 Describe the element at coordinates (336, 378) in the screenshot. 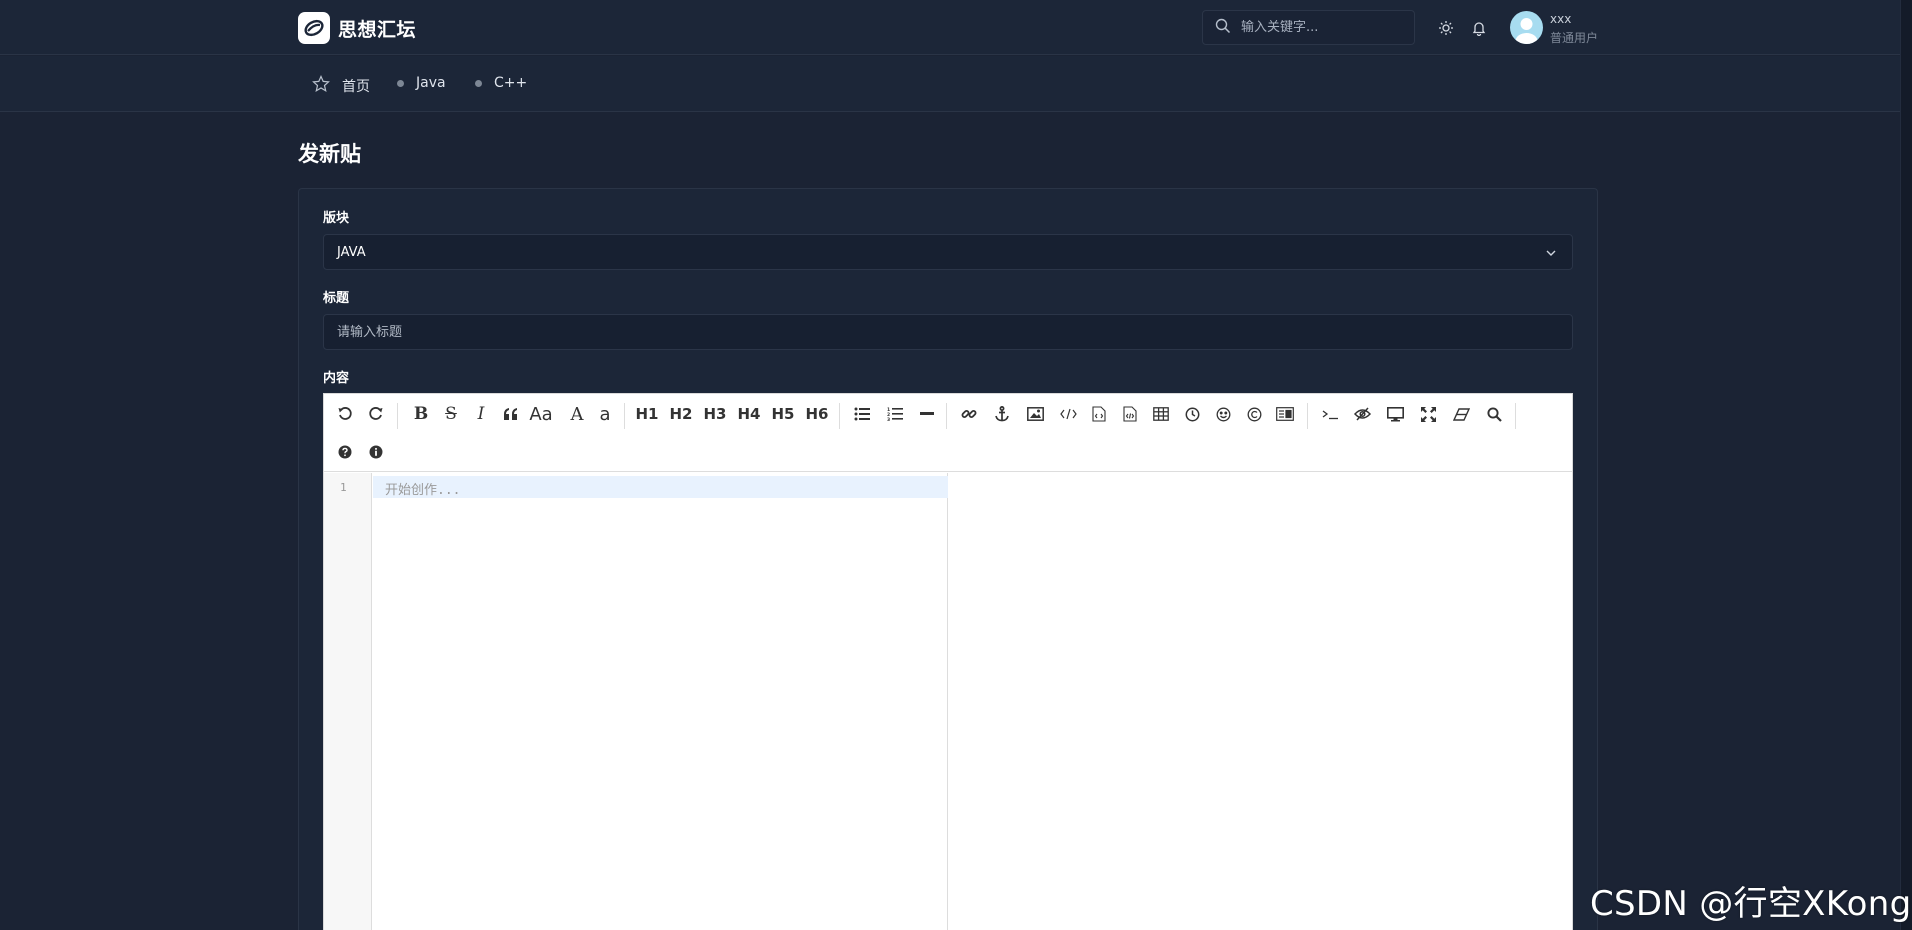

I see `content-label: 内容` at that location.